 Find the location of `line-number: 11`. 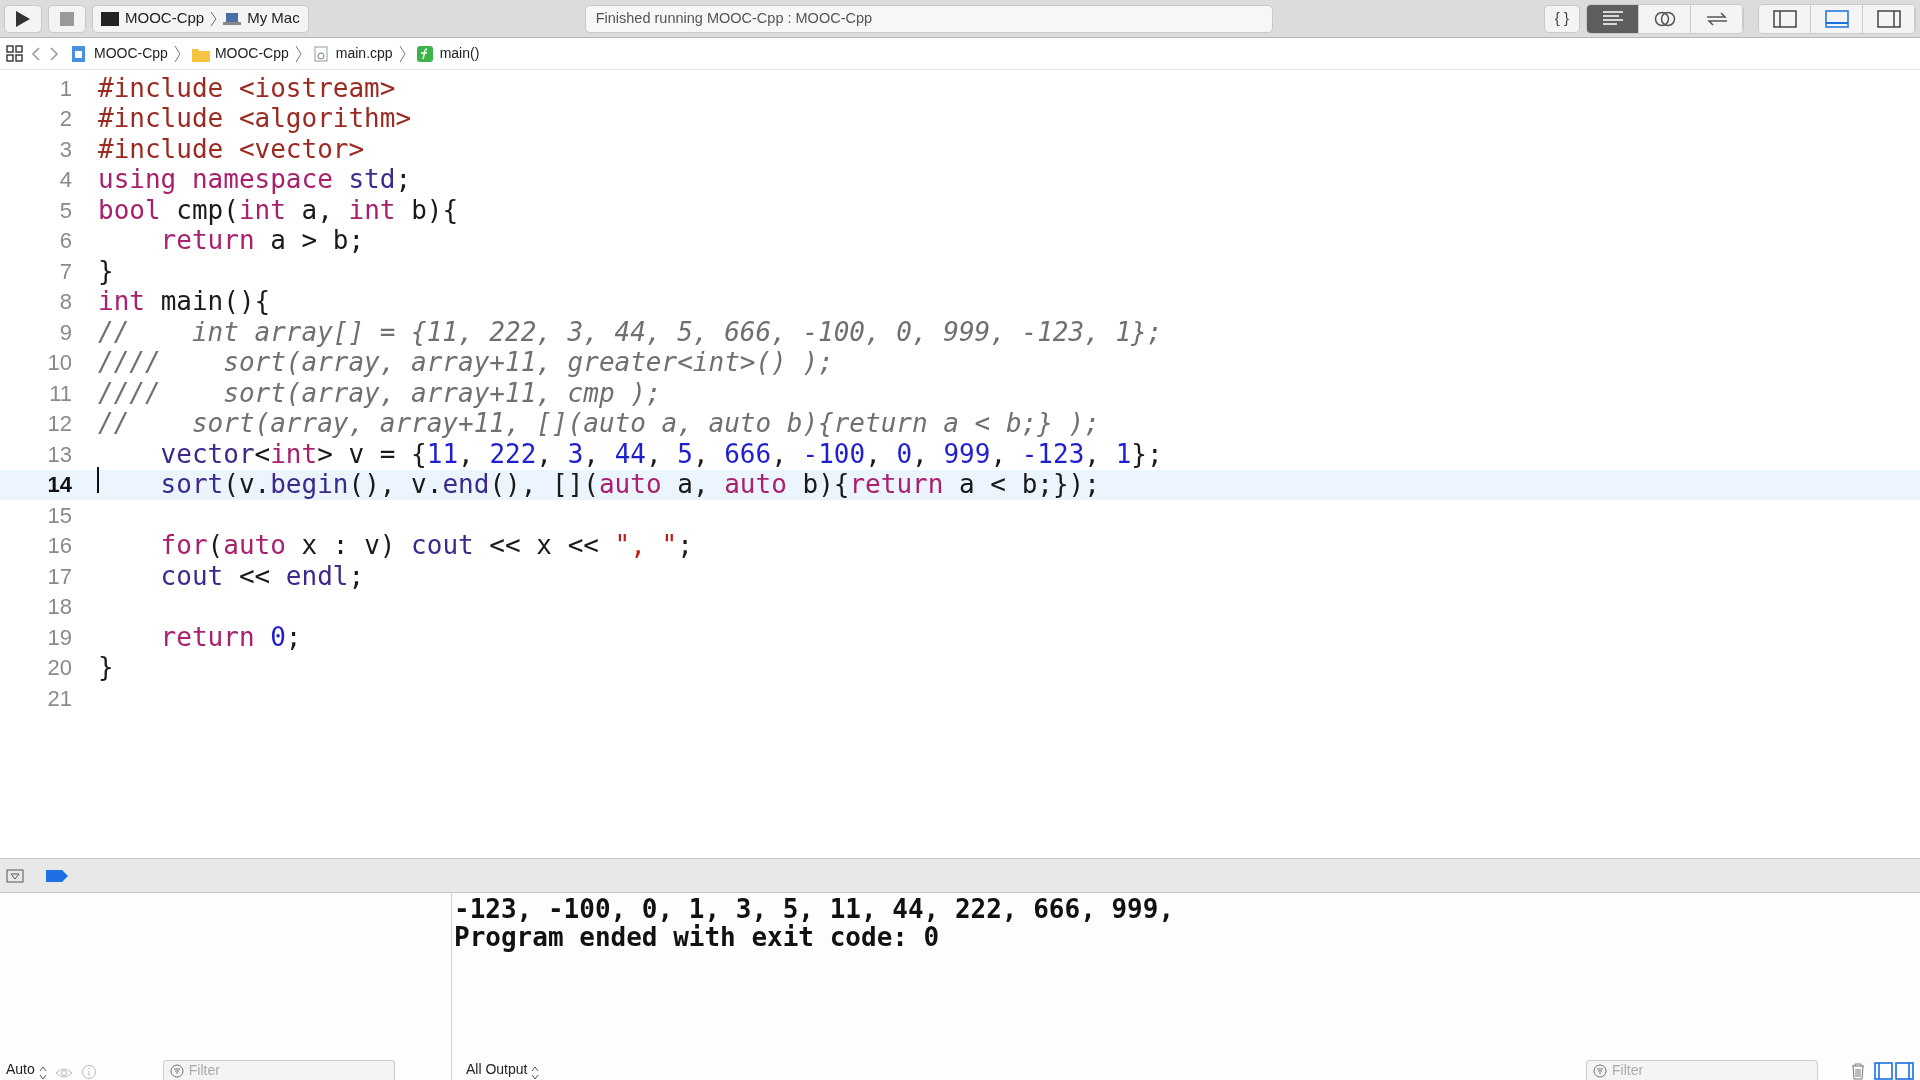

line-number: 11 is located at coordinates (60, 393).